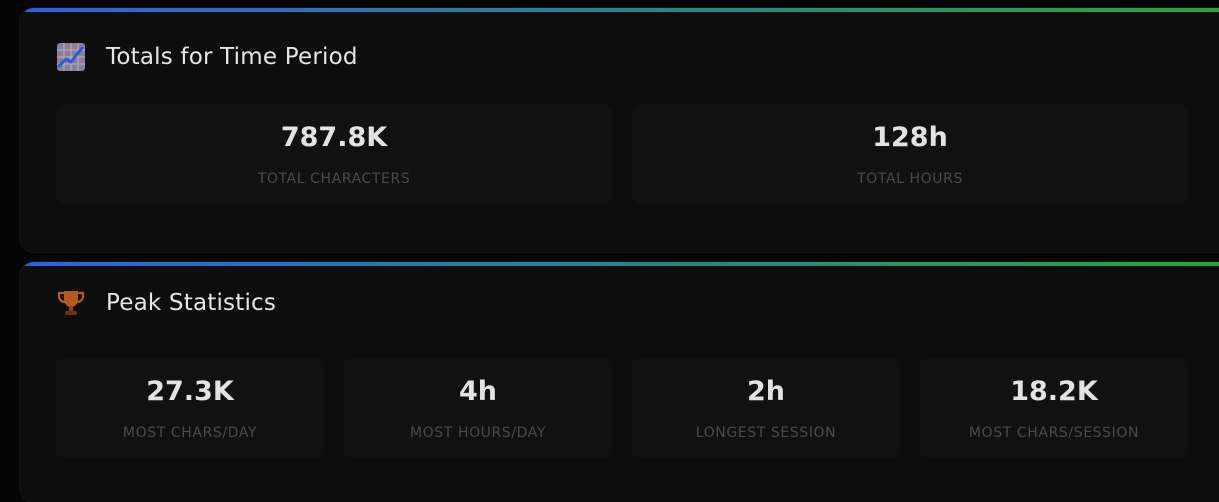  Describe the element at coordinates (910, 179) in the screenshot. I see `stat-label: TOTAL HOURS` at that location.